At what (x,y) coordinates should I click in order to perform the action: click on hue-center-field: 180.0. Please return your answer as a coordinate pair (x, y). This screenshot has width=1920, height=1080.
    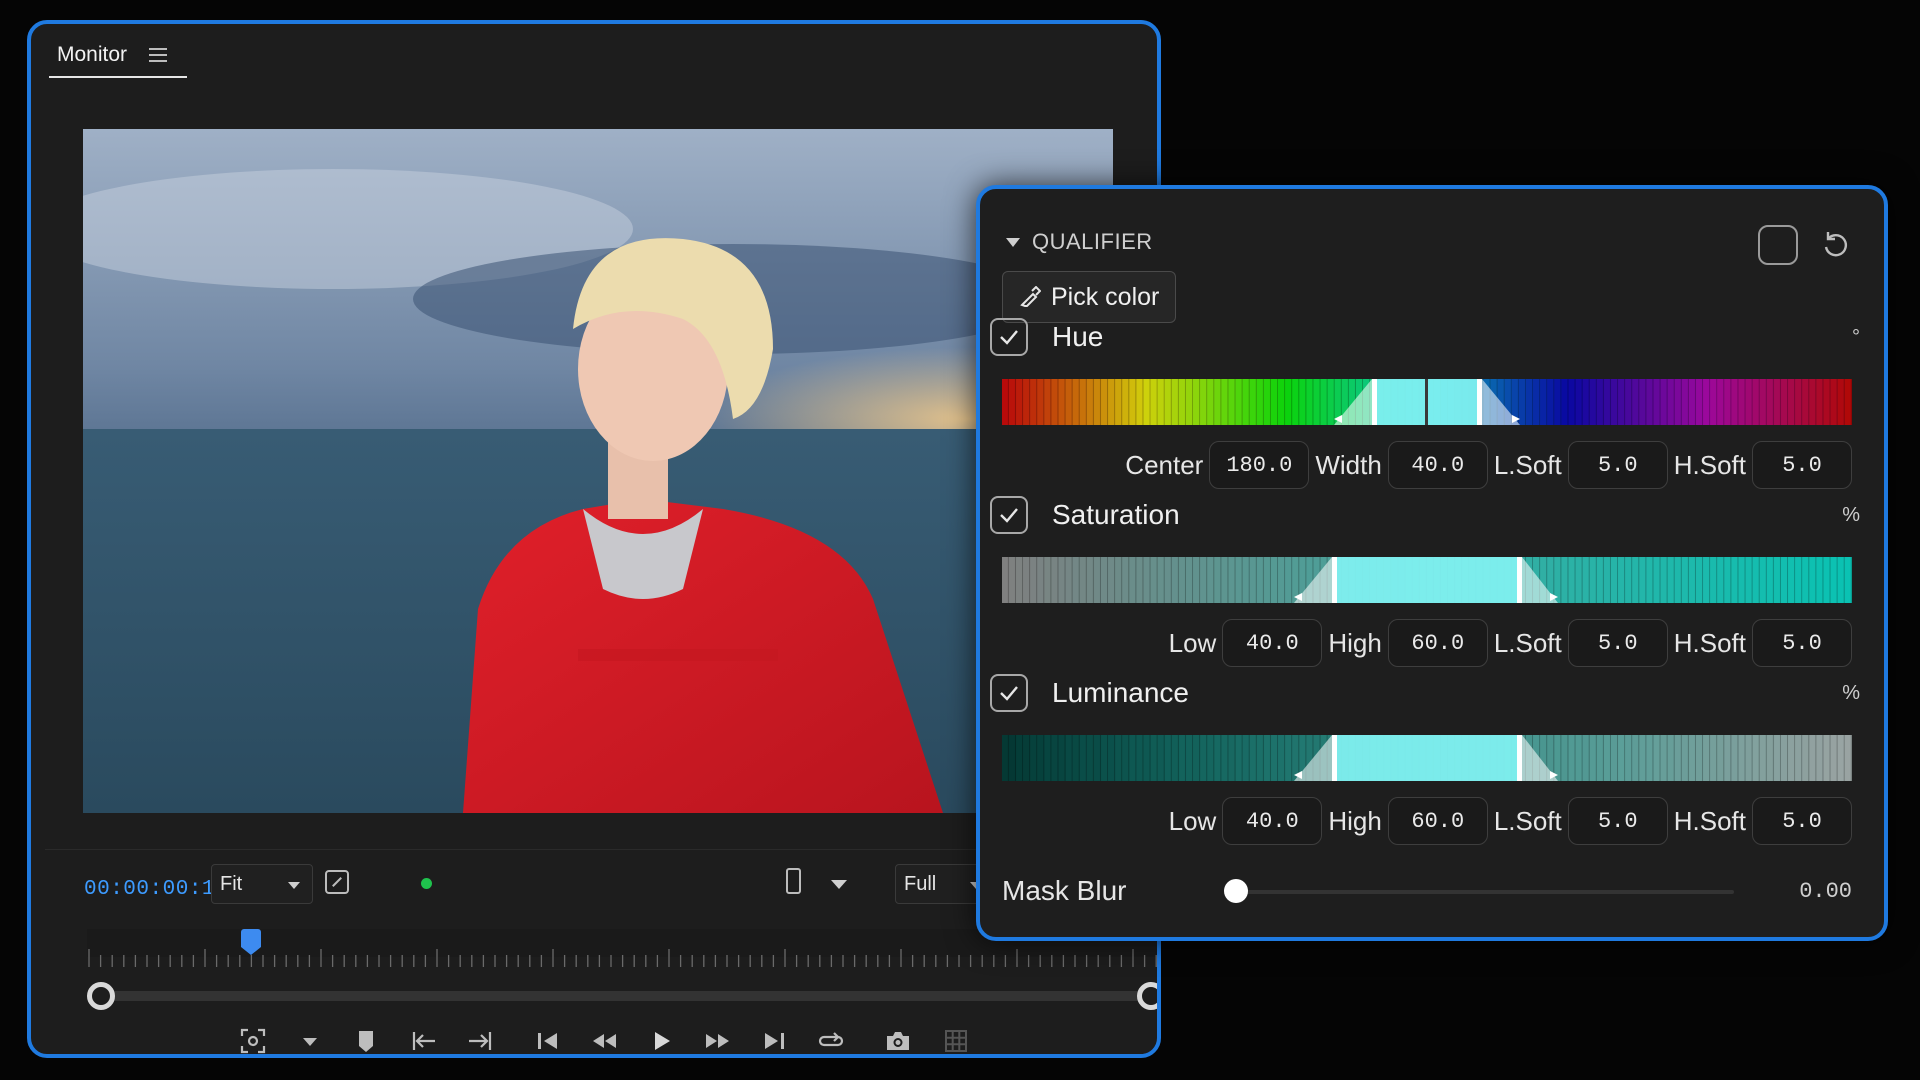
    Looking at the image, I should click on (1259, 465).